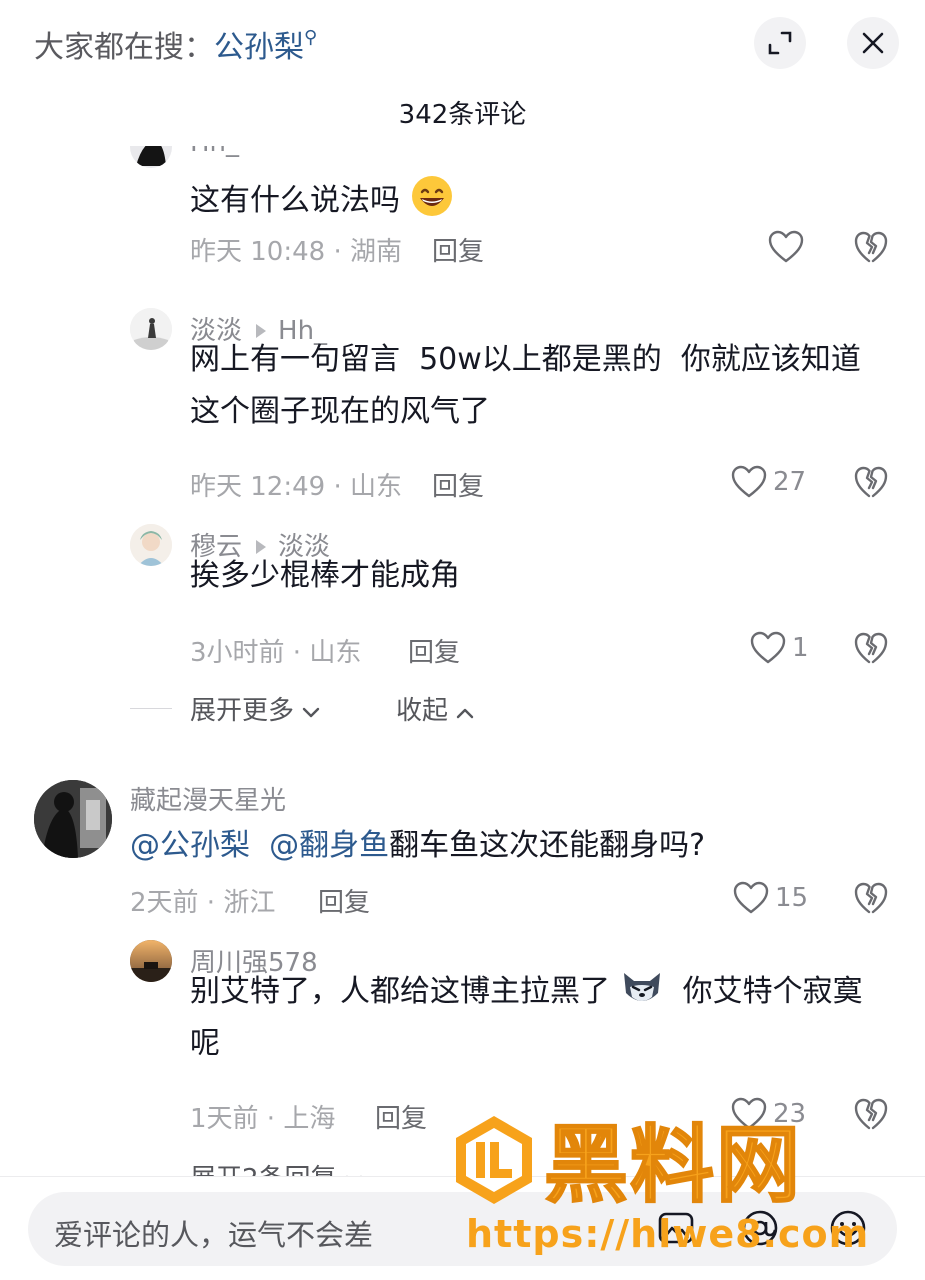 This screenshot has width=925, height=1280. I want to click on like-button: 1, so click(779, 648).